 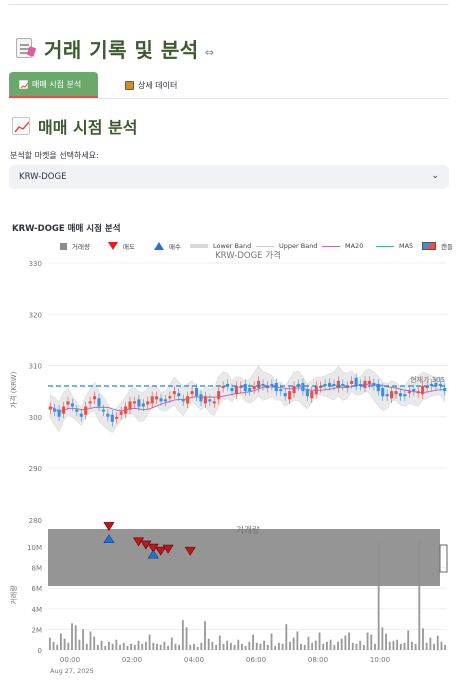 I want to click on x-tick-label: 06:00, so click(x=256, y=660).